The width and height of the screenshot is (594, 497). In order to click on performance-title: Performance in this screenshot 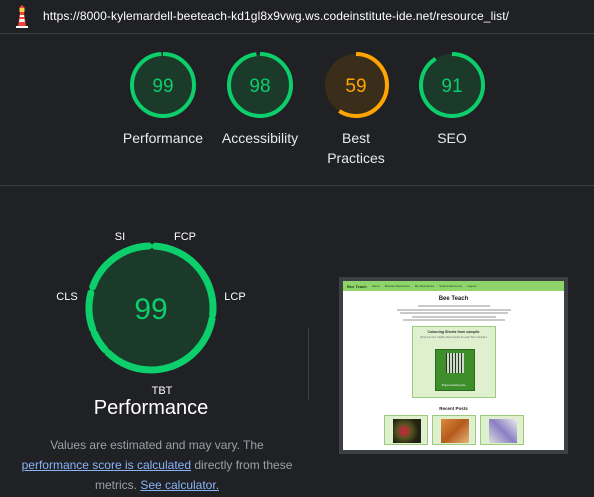, I will do `click(151, 408)`.